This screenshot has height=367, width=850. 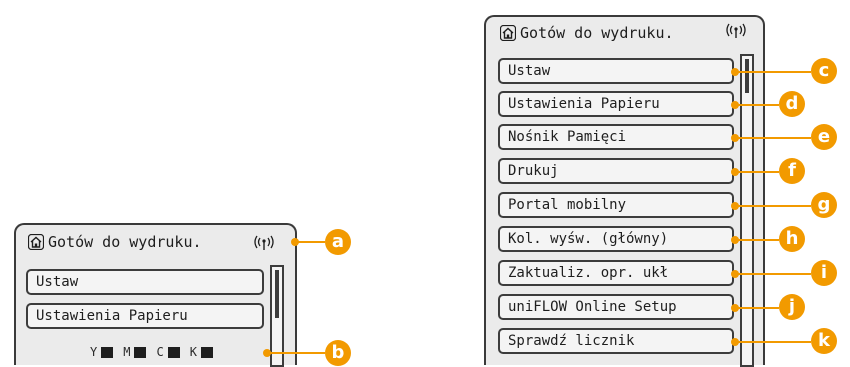 I want to click on callout-badge-a: a, so click(x=338, y=242).